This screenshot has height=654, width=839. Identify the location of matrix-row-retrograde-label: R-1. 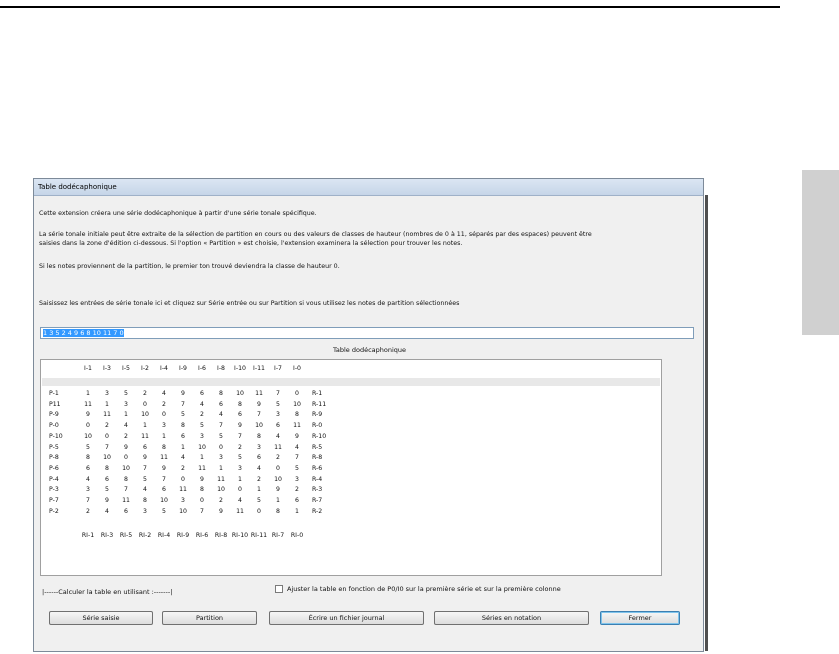
(317, 393).